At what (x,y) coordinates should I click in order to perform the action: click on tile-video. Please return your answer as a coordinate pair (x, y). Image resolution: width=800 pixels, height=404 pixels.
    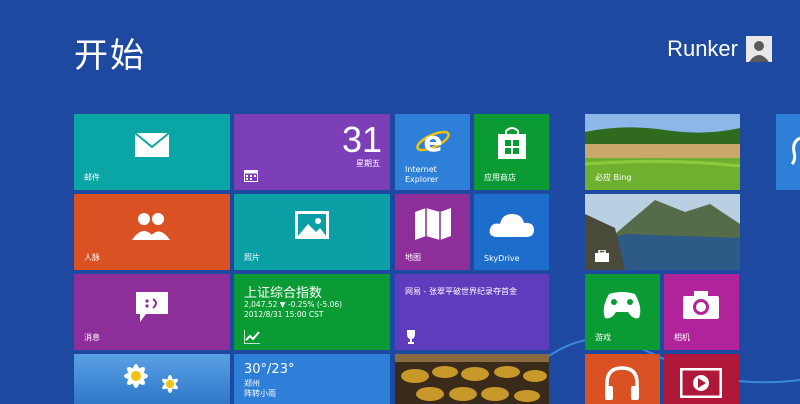
    Looking at the image, I should click on (701, 379).